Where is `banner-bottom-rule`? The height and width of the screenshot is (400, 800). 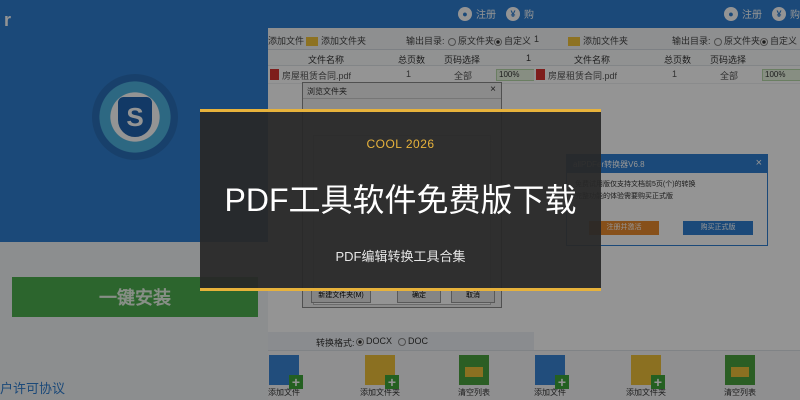 banner-bottom-rule is located at coordinates (400, 289).